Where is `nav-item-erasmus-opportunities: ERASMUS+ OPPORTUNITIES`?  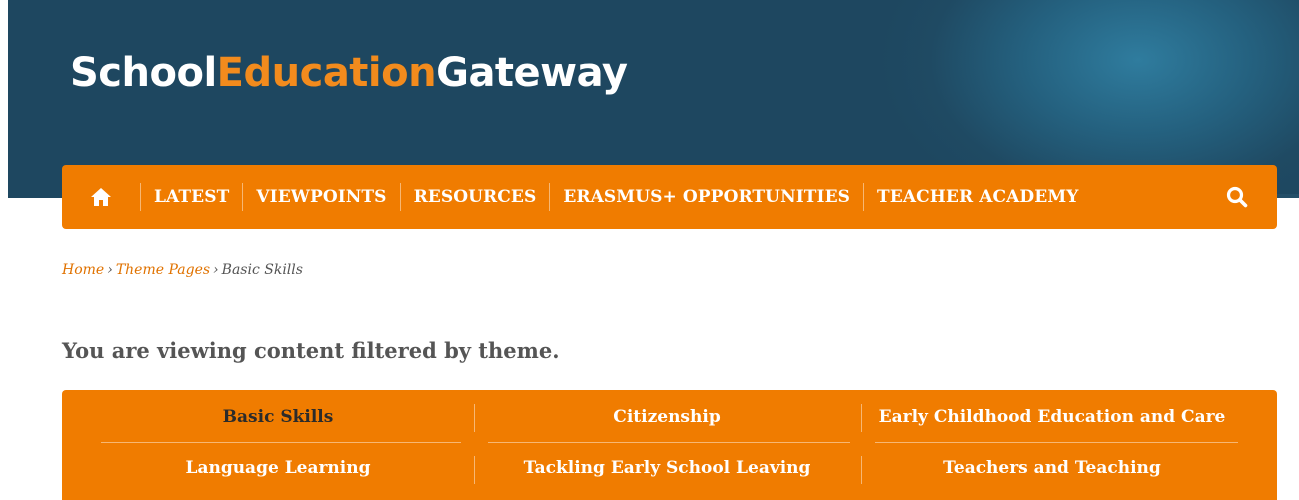
nav-item-erasmus-opportunities: ERASMUS+ OPPORTUNITIES is located at coordinates (706, 197).